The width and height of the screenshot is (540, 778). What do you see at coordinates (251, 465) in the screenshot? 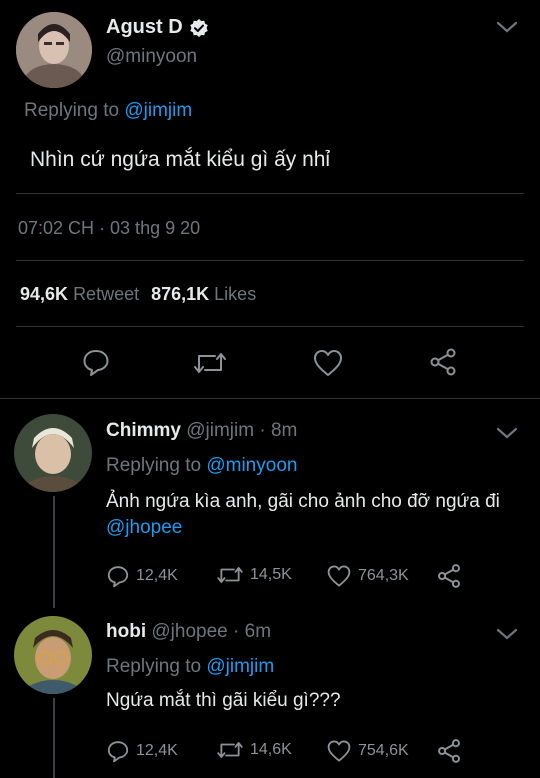
I see `replying-to-mention: @minyoon` at bounding box center [251, 465].